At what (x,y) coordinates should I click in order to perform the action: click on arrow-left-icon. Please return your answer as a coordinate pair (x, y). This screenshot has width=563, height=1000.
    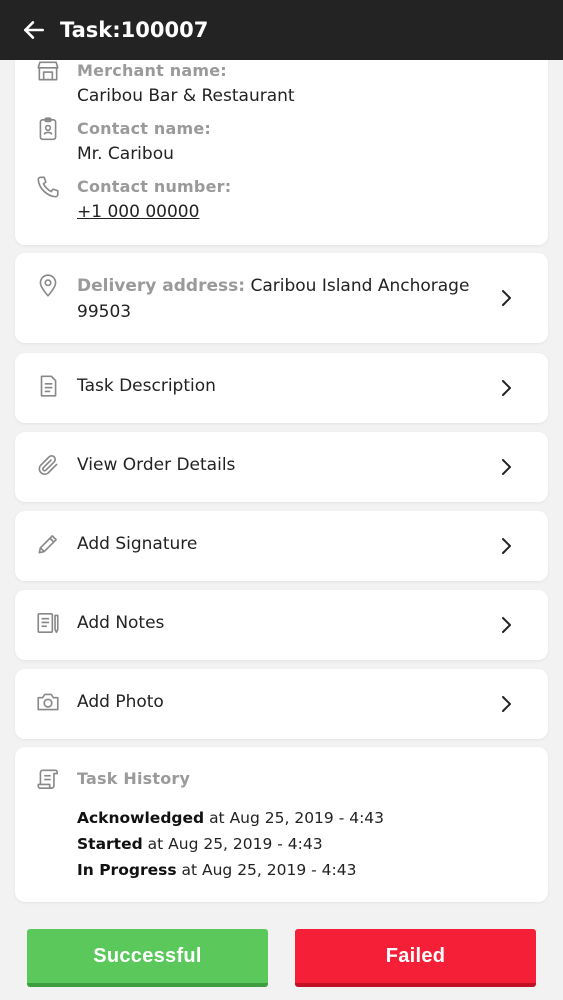
    Looking at the image, I should click on (34, 30).